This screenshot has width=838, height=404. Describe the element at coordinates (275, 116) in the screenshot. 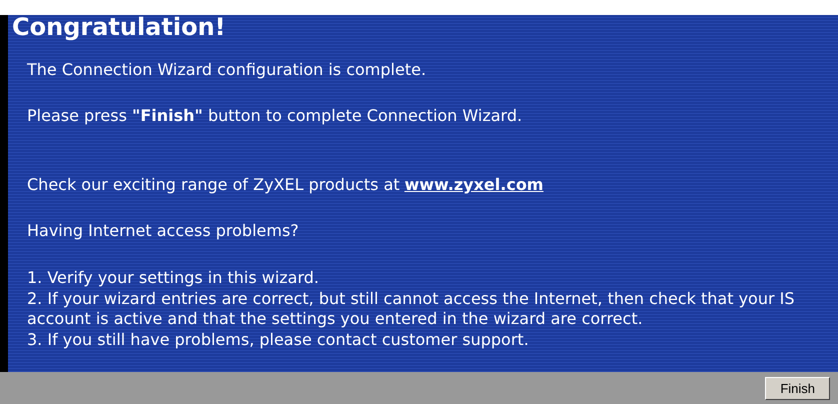

I see `message-text: Please press "Finish" button to complete Connection Wizard.` at that location.